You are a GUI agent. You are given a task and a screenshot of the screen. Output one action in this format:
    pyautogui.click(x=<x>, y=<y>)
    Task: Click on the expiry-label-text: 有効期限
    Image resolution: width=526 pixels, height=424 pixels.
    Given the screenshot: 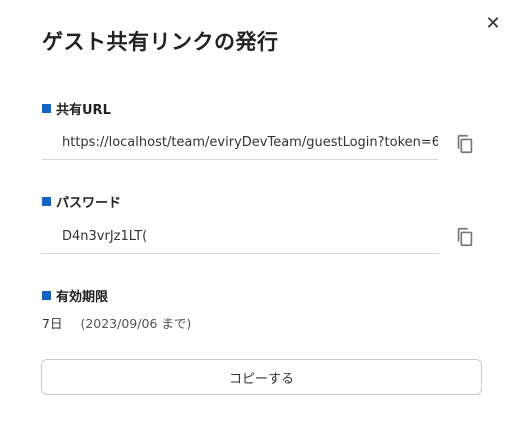 What is the action you would take?
    pyautogui.click(x=82, y=297)
    